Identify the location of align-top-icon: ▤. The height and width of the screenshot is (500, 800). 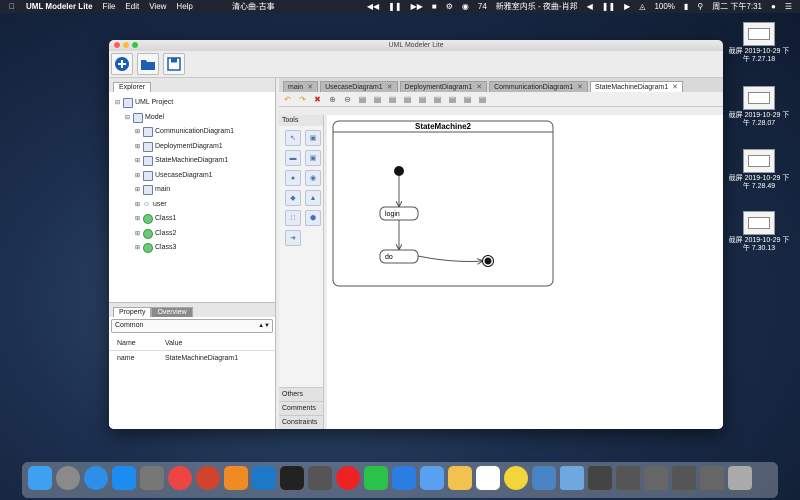
(407, 99).